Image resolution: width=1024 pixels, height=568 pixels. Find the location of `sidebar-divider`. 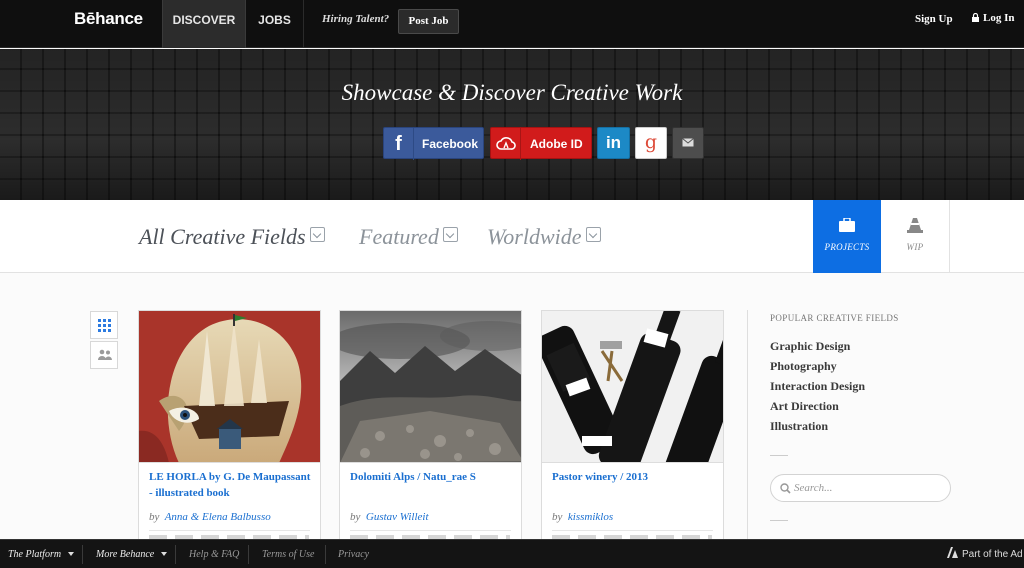

sidebar-divider is located at coordinates (747, 425).